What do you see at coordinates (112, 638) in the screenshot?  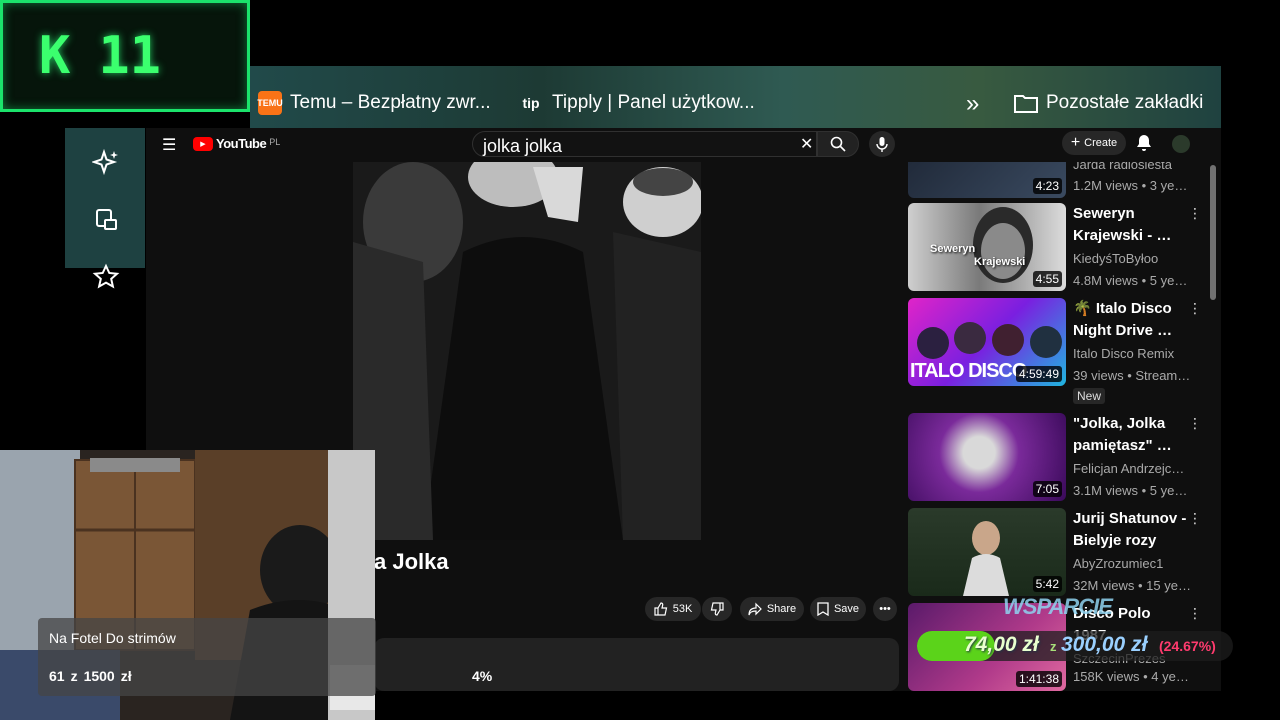 I see `goal-title: Na Fotel Do strimów` at bounding box center [112, 638].